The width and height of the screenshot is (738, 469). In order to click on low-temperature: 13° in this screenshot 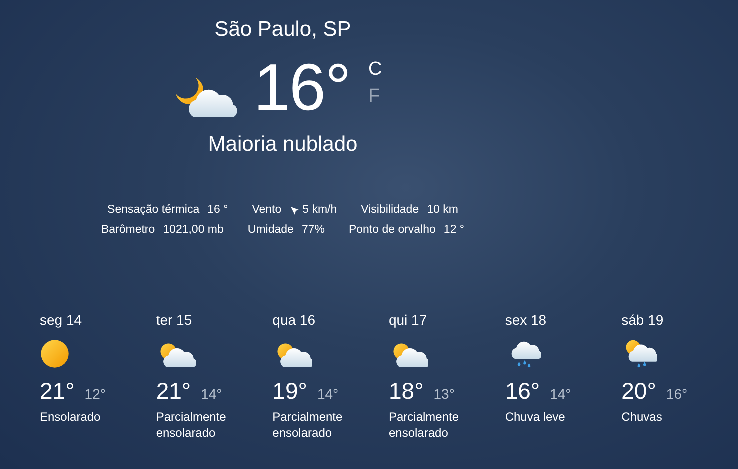, I will do `click(444, 394)`.